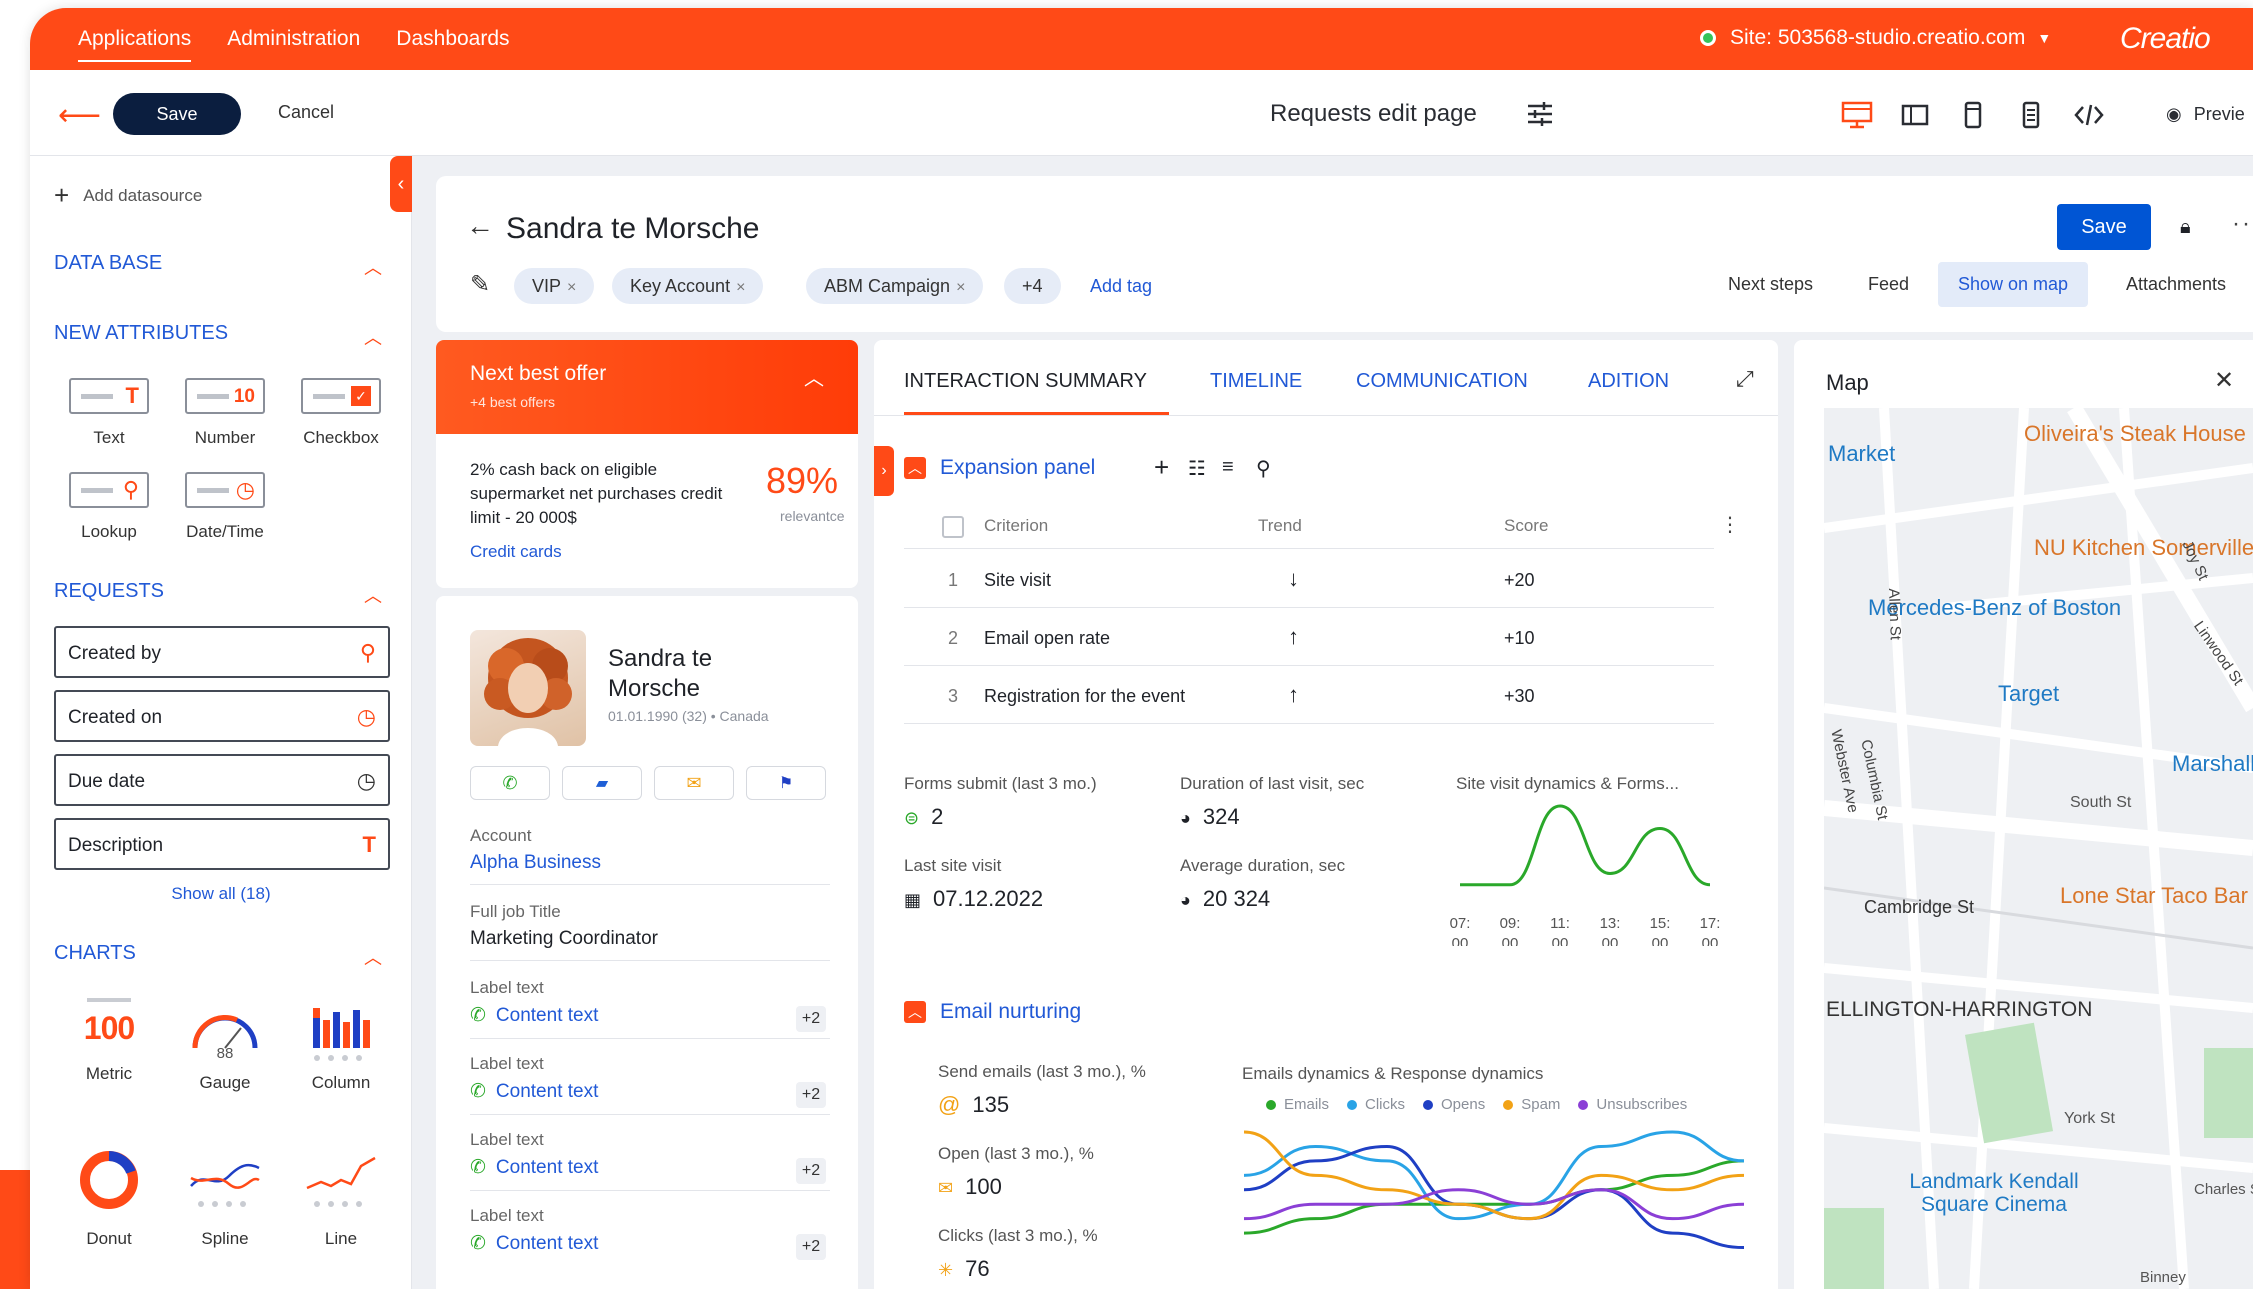 Image resolution: width=2253 pixels, height=1289 pixels. Describe the element at coordinates (602, 783) in the screenshot. I see `chat-button: ▰` at that location.